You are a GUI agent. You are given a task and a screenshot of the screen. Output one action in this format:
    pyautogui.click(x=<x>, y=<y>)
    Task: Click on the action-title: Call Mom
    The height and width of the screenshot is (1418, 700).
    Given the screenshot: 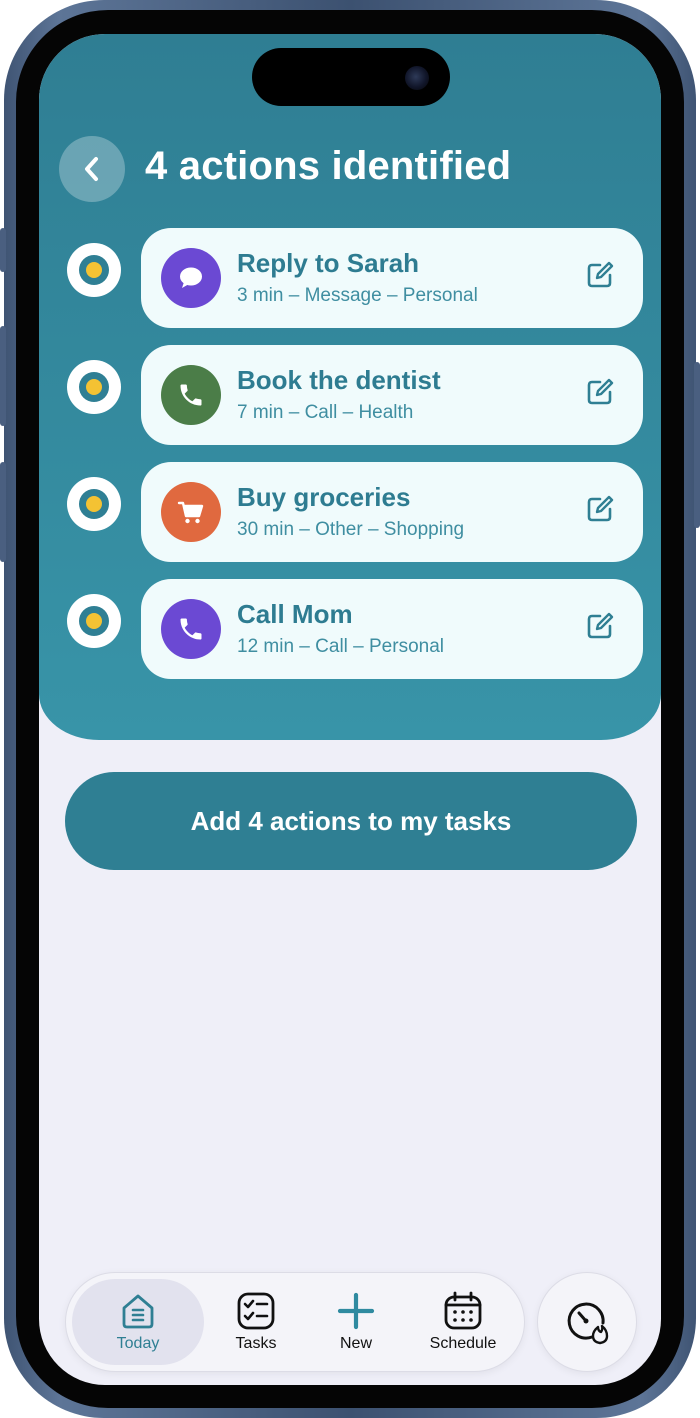 What is the action you would take?
    pyautogui.click(x=295, y=614)
    